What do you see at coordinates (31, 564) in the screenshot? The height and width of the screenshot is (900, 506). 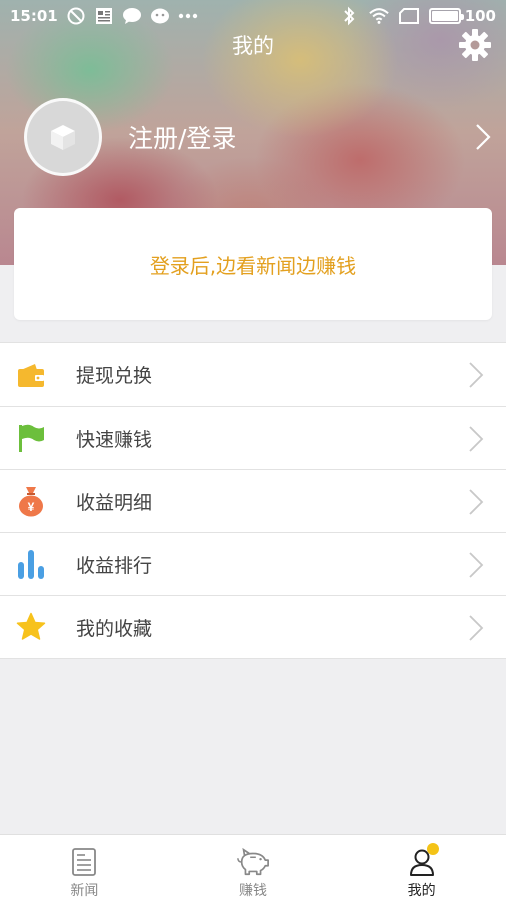 I see `bar-chart-icon` at bounding box center [31, 564].